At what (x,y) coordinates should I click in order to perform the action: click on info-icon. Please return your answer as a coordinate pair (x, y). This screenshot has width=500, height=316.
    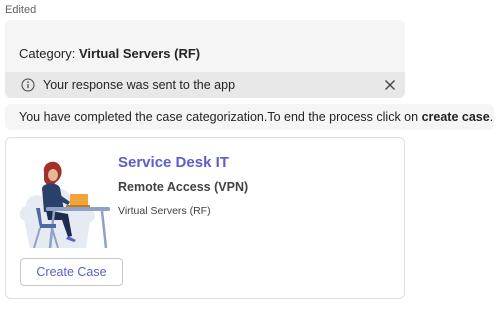
    Looking at the image, I should click on (28, 85).